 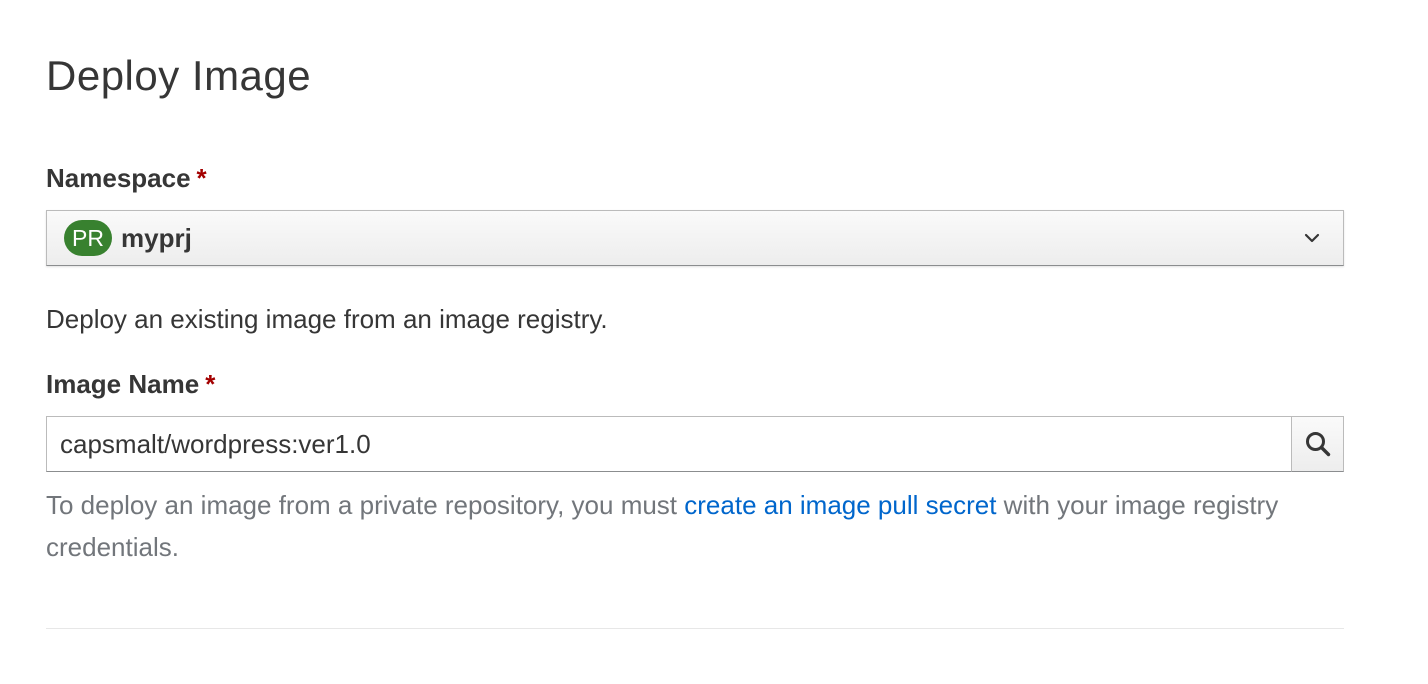 I want to click on search-icon, so click(x=1317, y=444).